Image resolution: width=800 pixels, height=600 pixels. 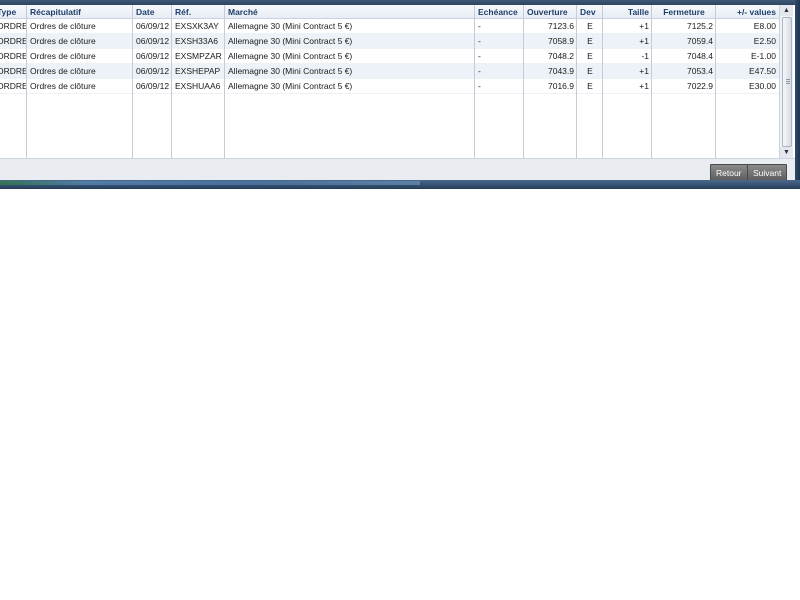 I want to click on cell-open: 7016.9, so click(x=550, y=86).